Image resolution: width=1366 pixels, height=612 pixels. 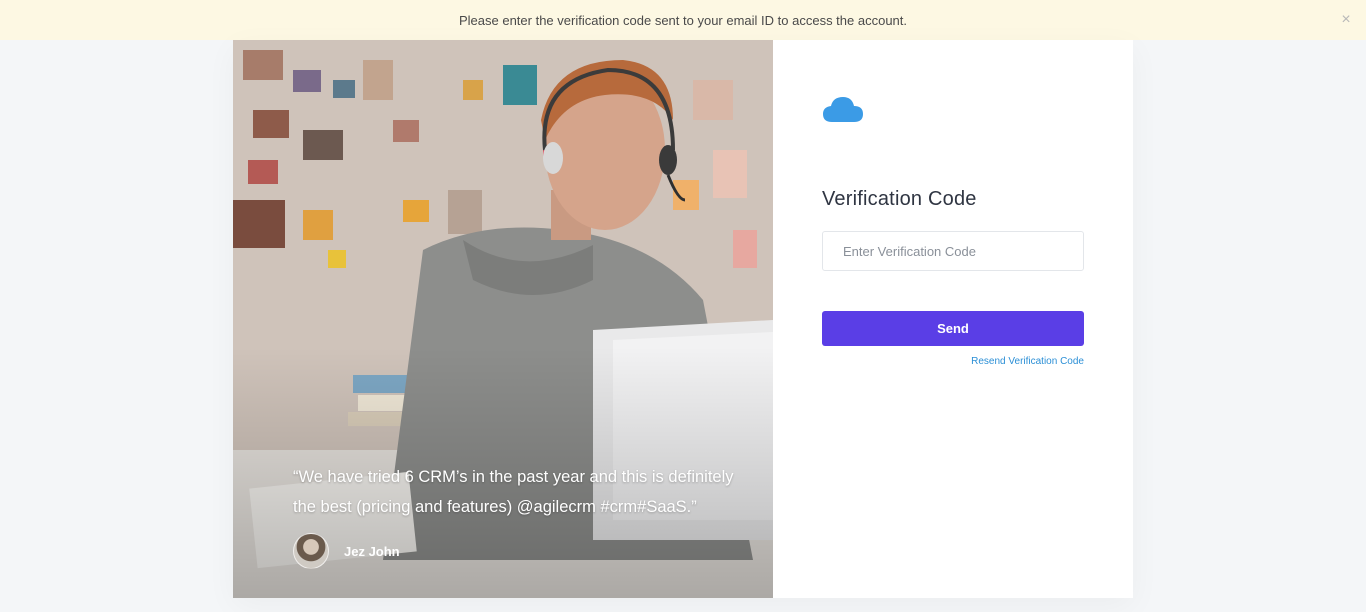 What do you see at coordinates (1027, 361) in the screenshot?
I see `resend-code-link: Resend Verification Code` at bounding box center [1027, 361].